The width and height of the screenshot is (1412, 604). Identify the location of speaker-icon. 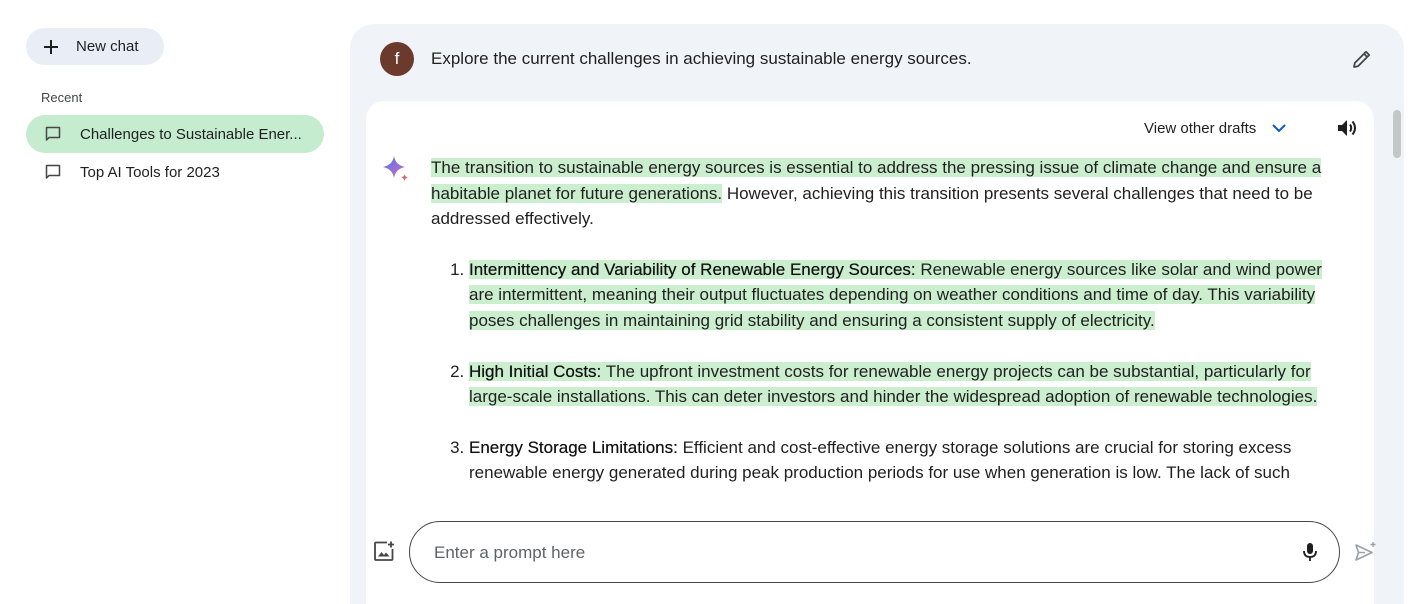
(1347, 128).